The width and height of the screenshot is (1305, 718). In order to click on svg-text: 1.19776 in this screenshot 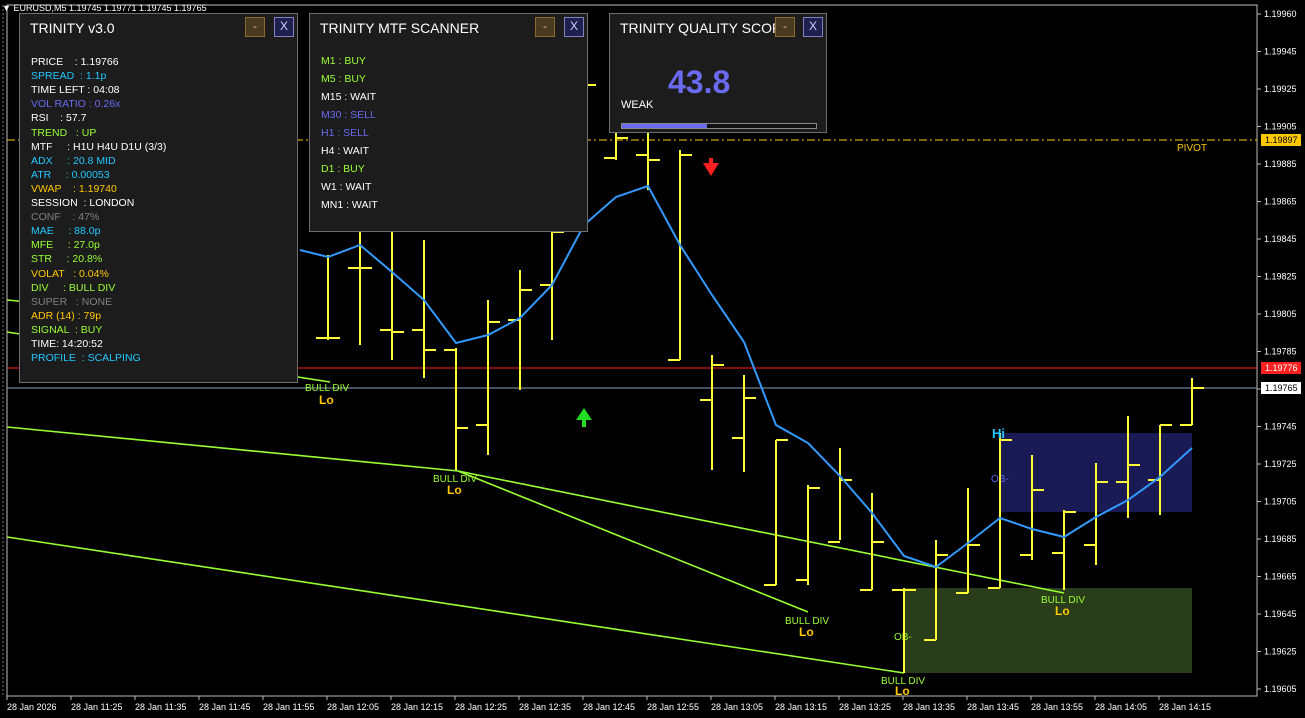, I will do `click(1281, 368)`.